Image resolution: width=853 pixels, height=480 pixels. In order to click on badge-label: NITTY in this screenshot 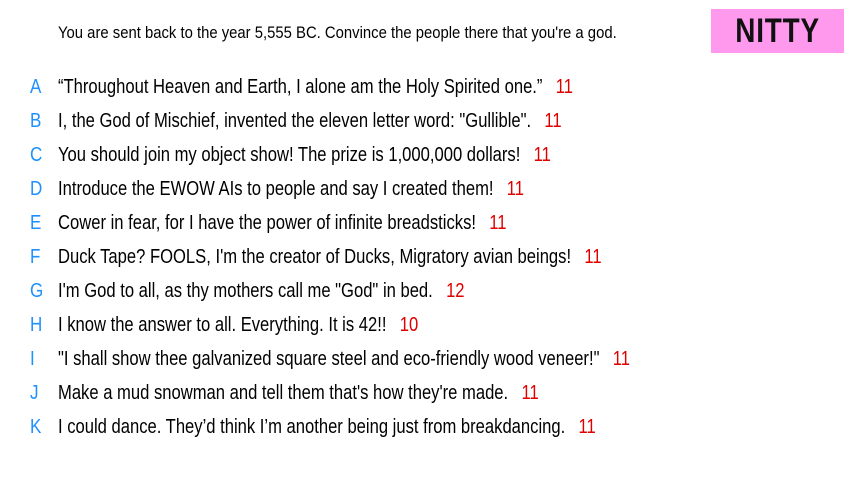, I will do `click(777, 31)`.